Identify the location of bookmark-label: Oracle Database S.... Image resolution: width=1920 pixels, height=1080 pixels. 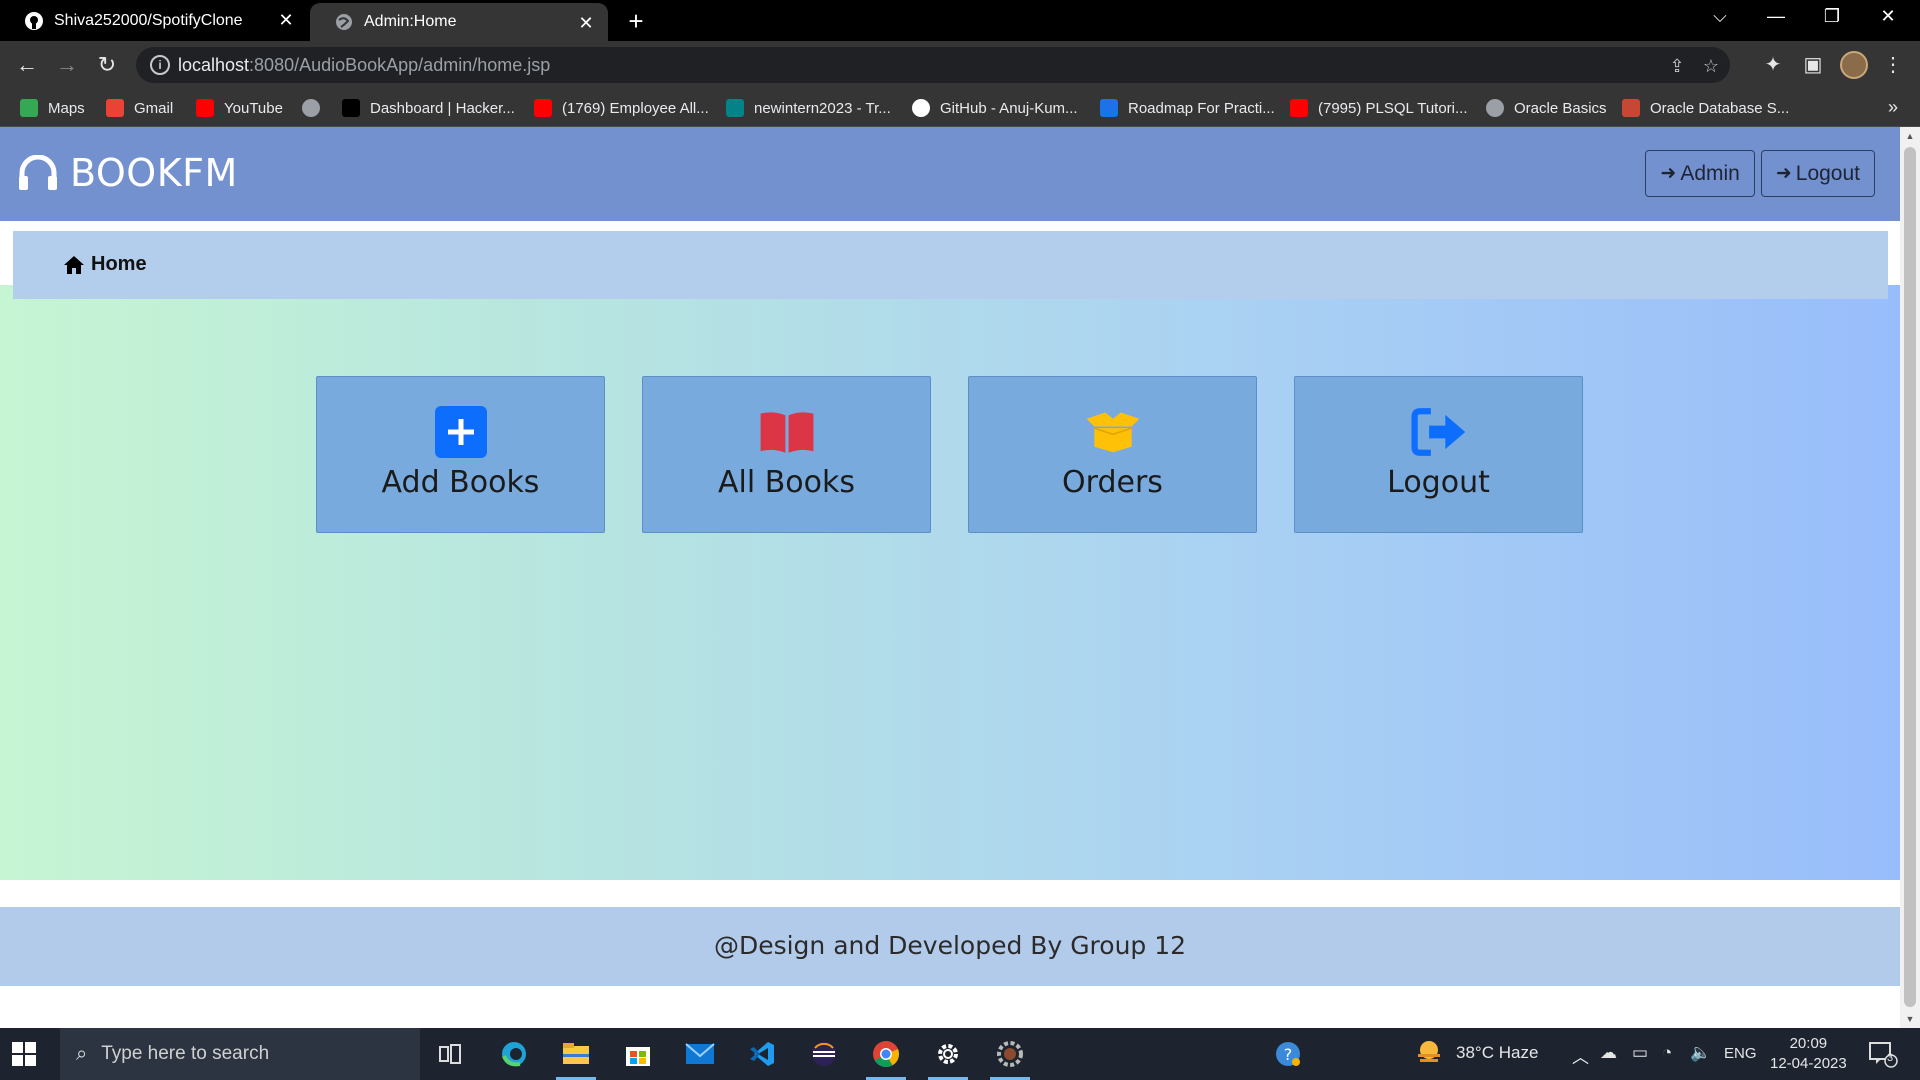
(1720, 108).